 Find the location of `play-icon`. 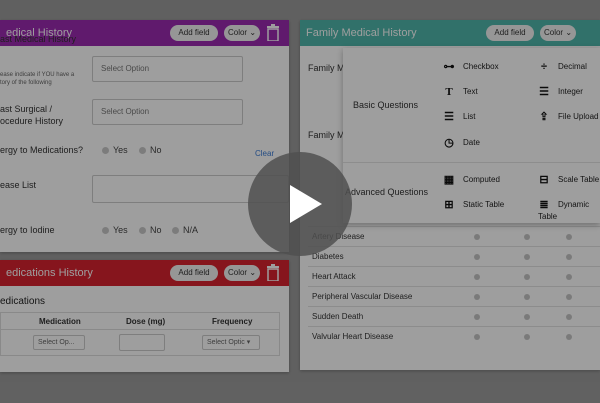

play-icon is located at coordinates (306, 204).